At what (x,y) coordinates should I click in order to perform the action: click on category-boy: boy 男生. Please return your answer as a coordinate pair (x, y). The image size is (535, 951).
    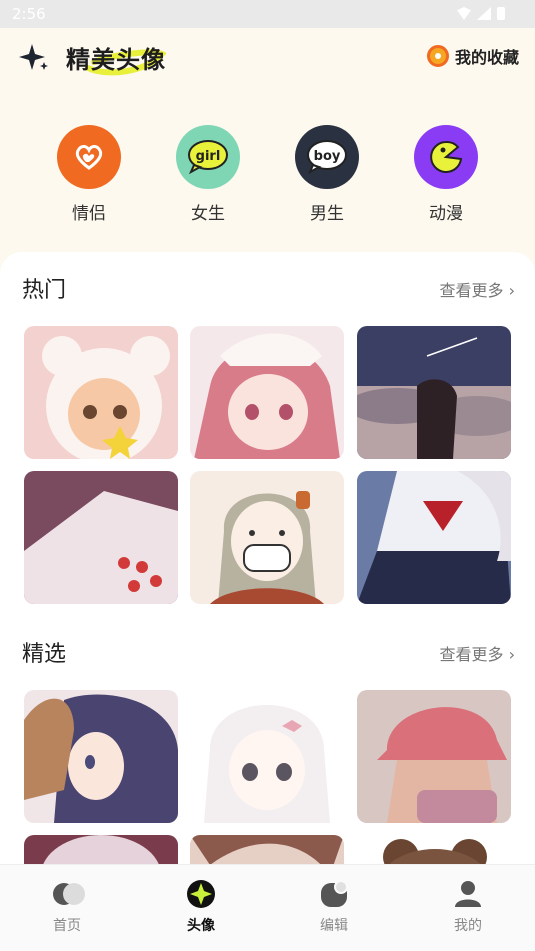
    Looking at the image, I should click on (327, 174).